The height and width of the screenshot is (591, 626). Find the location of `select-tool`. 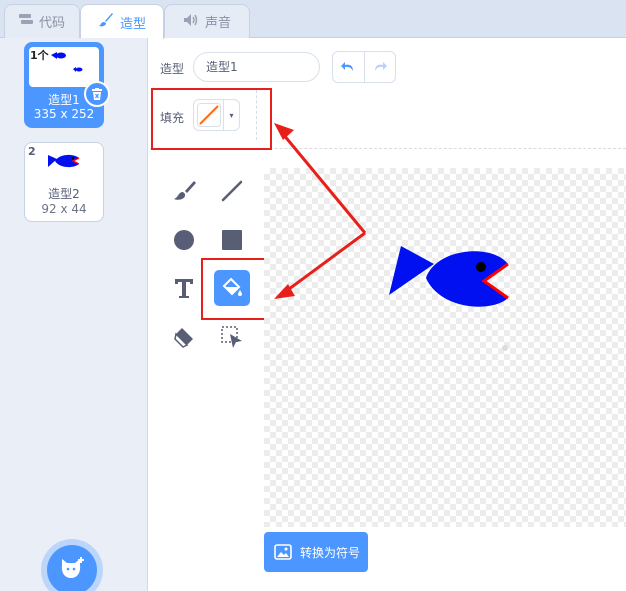

select-tool is located at coordinates (232, 337).